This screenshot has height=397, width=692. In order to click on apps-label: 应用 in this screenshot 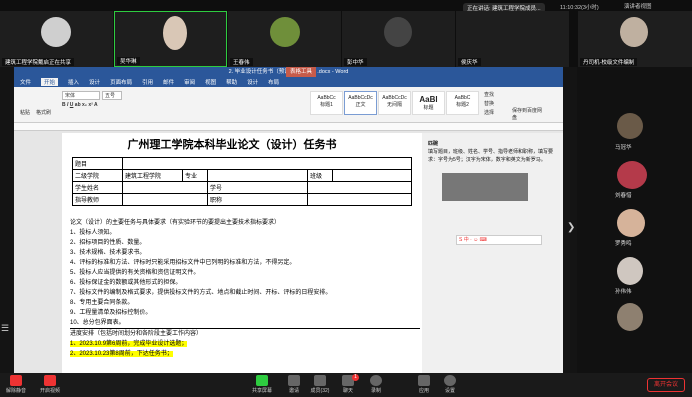, I will do `click(423, 391)`.